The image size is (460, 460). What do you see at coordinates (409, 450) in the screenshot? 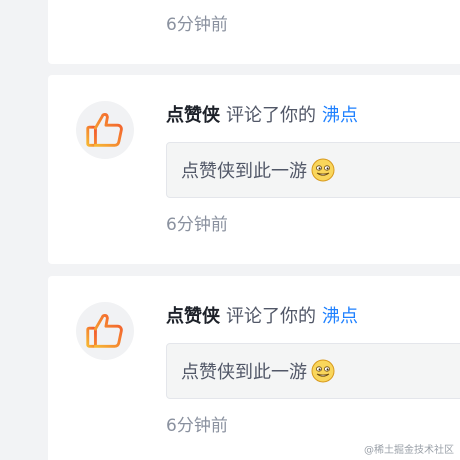
I see `watermark: @稀土掘金技术社区` at bounding box center [409, 450].